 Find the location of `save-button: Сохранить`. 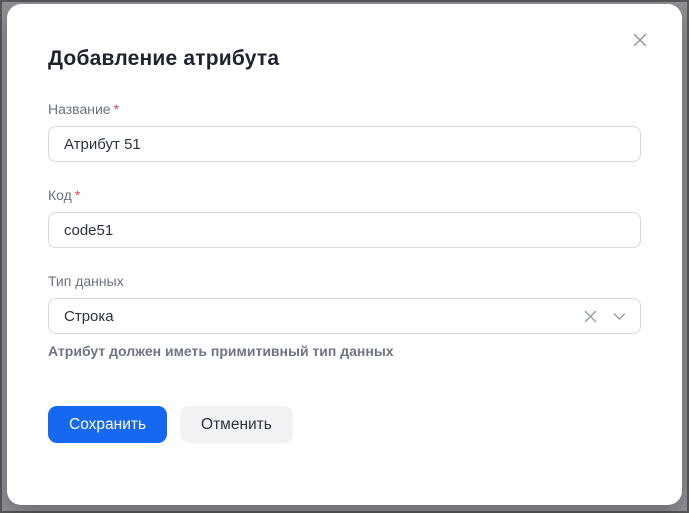

save-button: Сохранить is located at coordinates (108, 424).